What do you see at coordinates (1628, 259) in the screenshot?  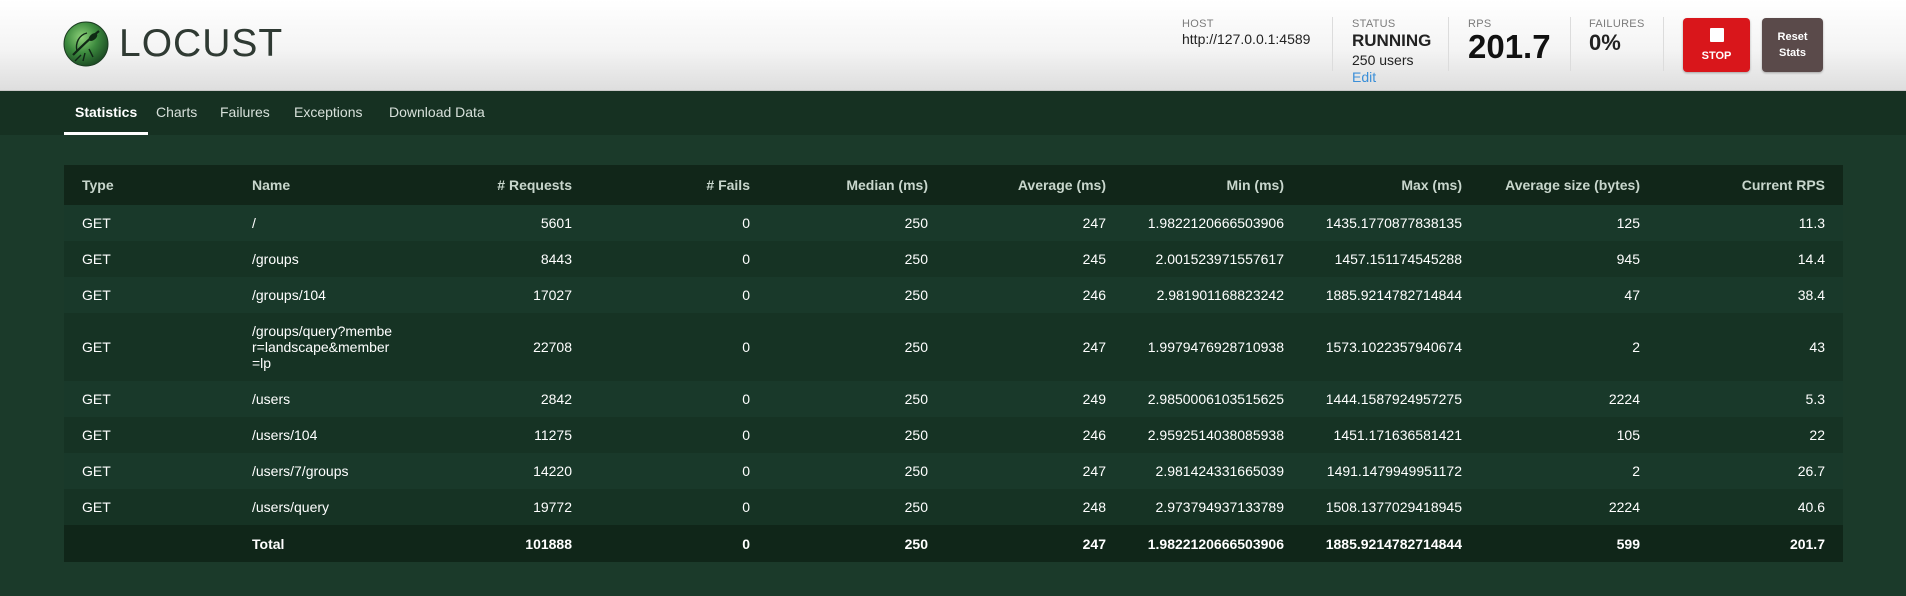 I see `table-cell: 945` at bounding box center [1628, 259].